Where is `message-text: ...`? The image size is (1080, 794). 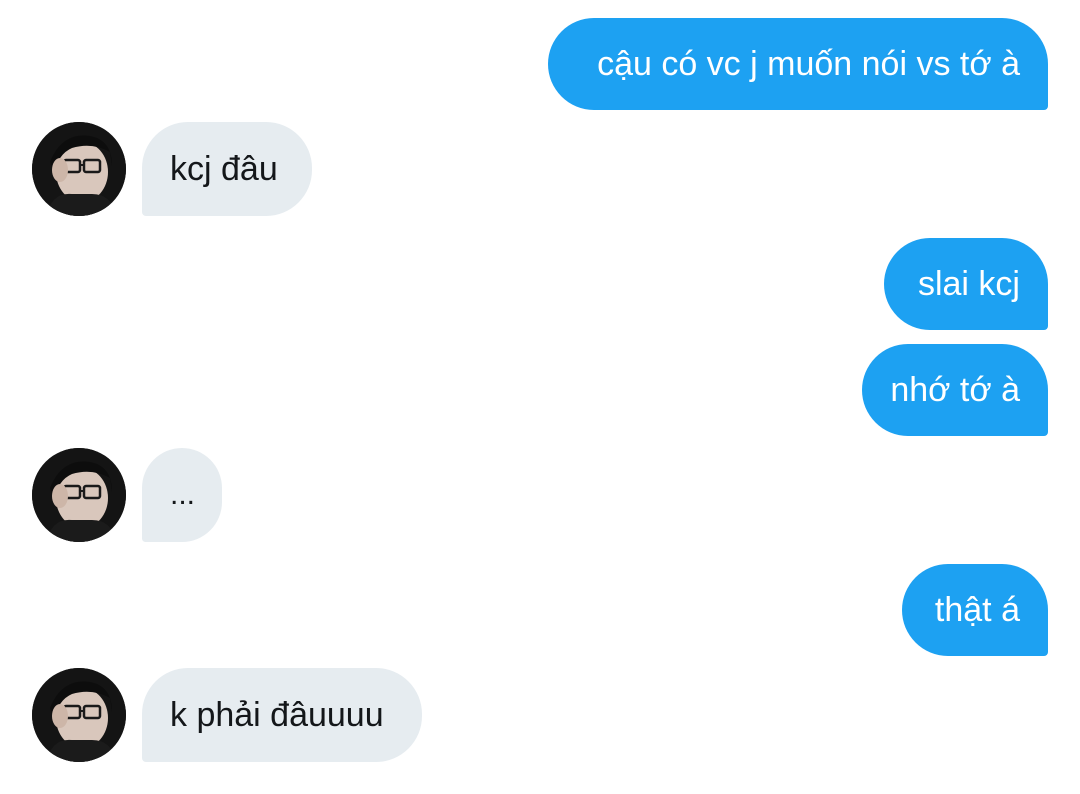
message-text: ... is located at coordinates (183, 494).